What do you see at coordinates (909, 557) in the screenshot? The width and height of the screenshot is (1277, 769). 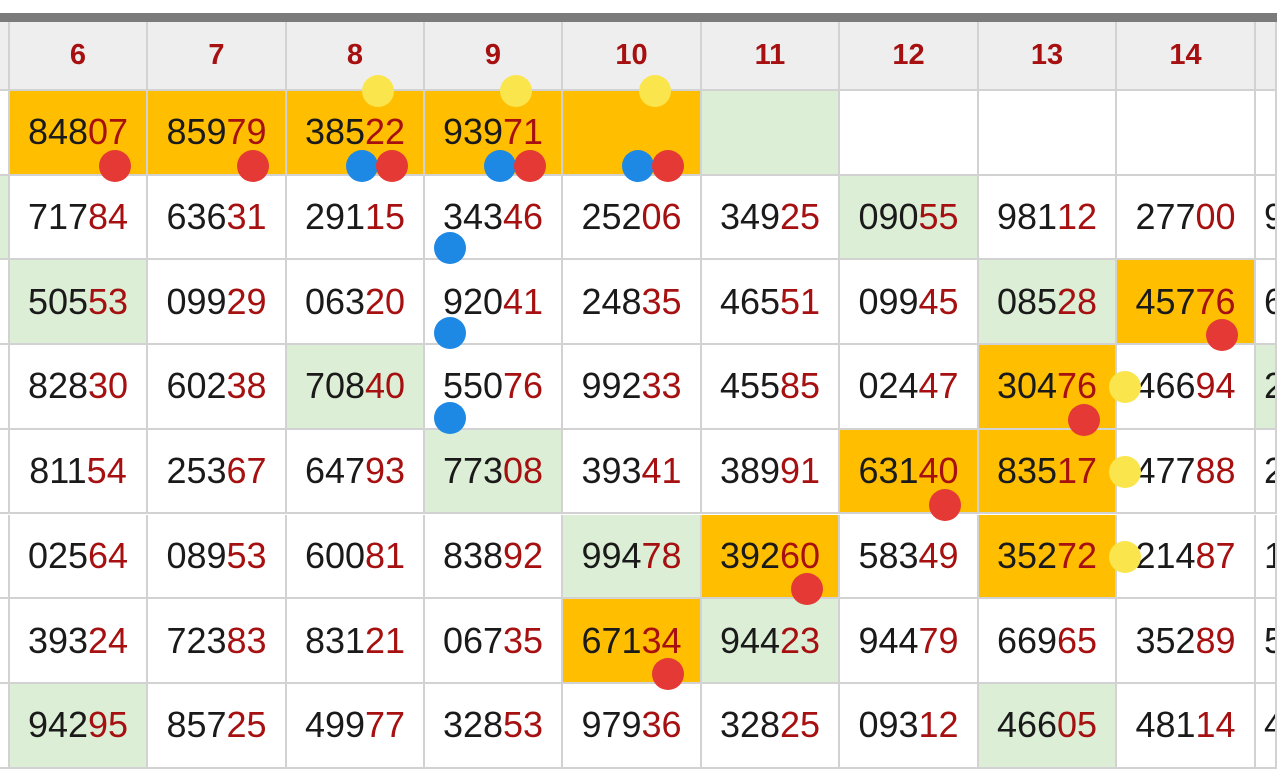 I see `table-cell: 583 49` at bounding box center [909, 557].